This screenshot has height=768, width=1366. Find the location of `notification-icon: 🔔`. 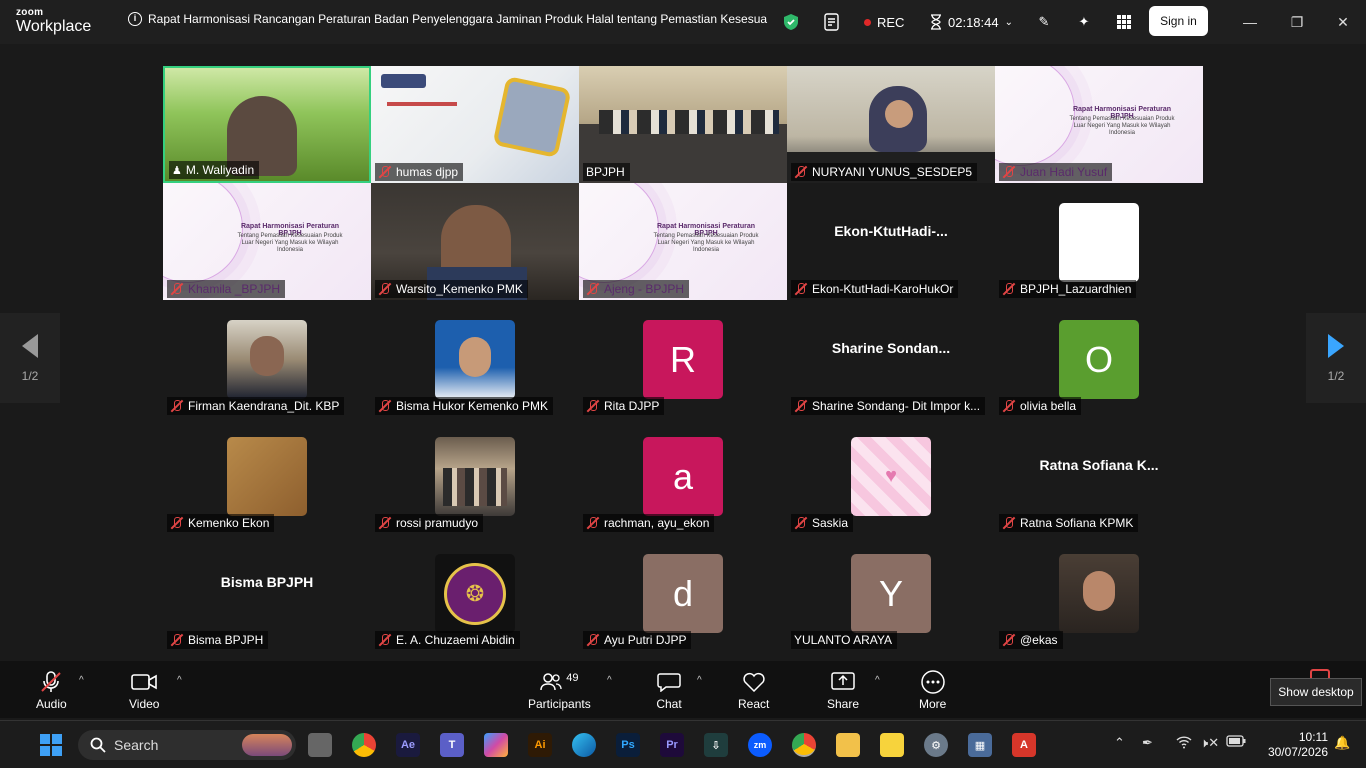

notification-icon: 🔔 is located at coordinates (1342, 743).